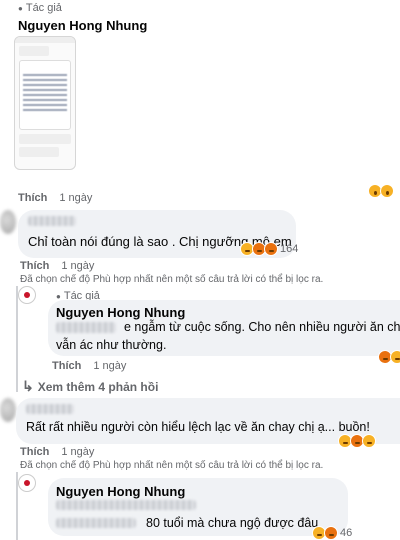 This screenshot has height=540, width=400. I want to click on reply-reactions: 46, so click(332, 533).